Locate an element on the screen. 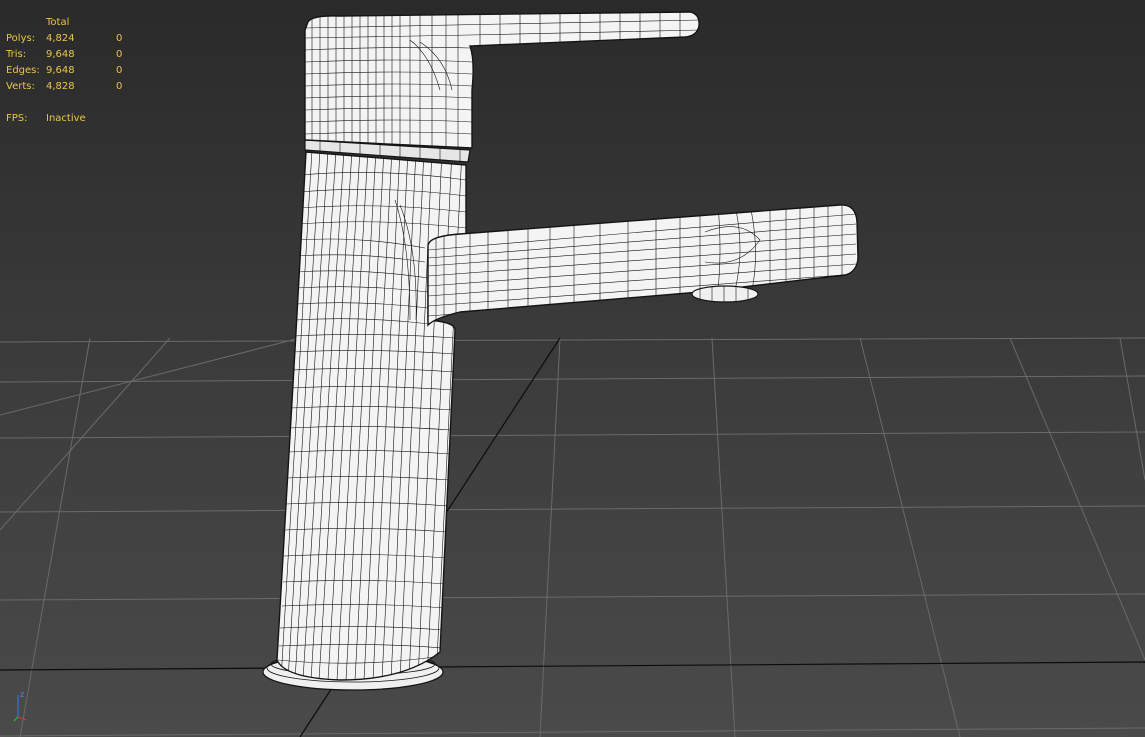 This screenshot has width=1145, height=737. fps-value: Inactive is located at coordinates (66, 118).